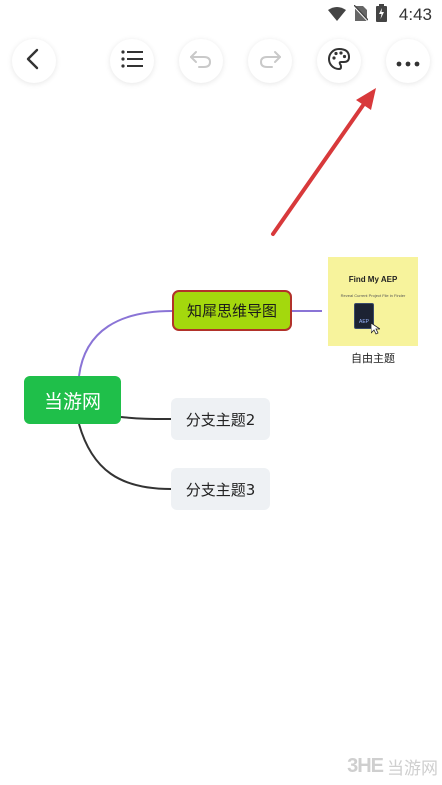  Describe the element at coordinates (373, 358) in the screenshot. I see `floating-topic-caption: 自由主题` at that location.